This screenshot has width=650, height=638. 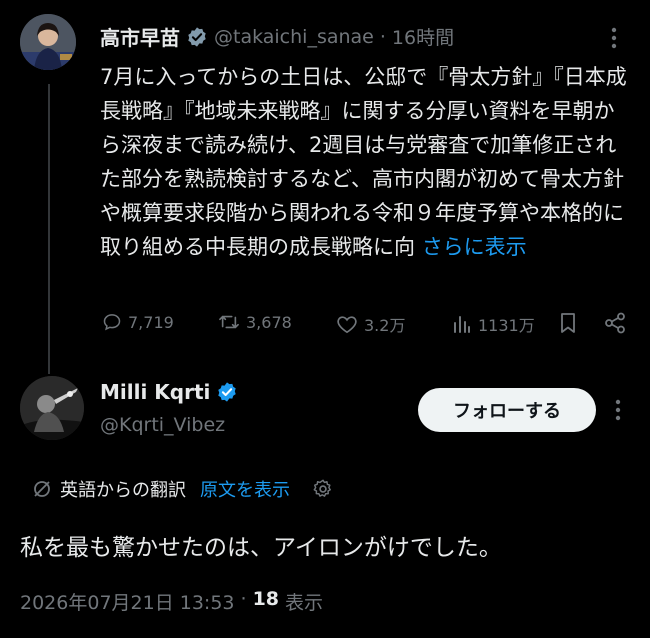 What do you see at coordinates (140, 36) in the screenshot?
I see `author-name: 高市早苗` at bounding box center [140, 36].